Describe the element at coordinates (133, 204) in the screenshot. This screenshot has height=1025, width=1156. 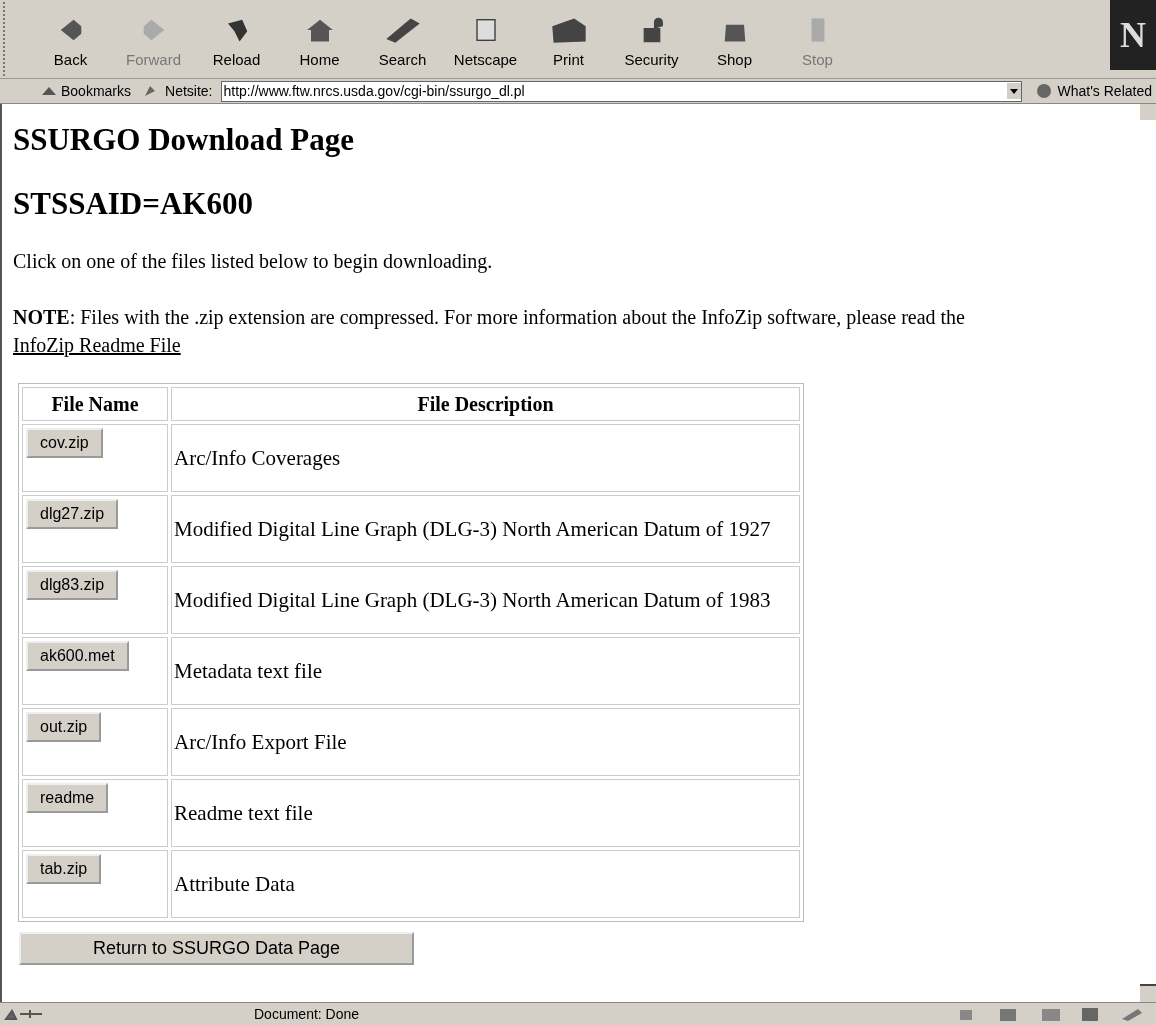
I see `page-subtitle: STSSAID=AK600` at that location.